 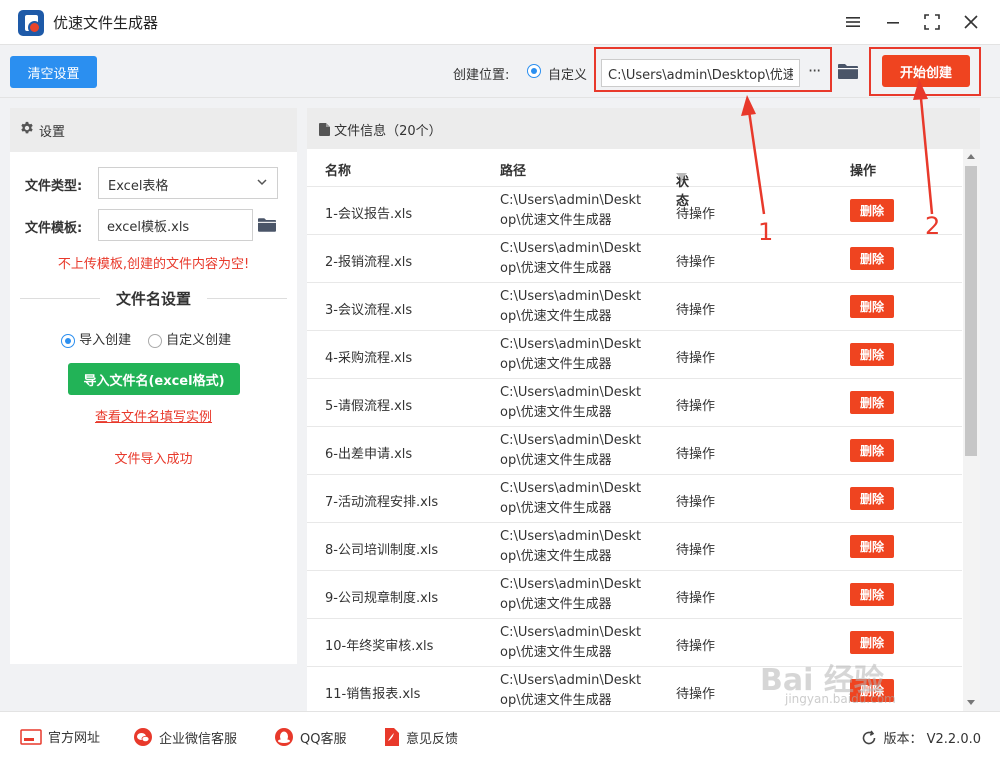 What do you see at coordinates (766, 232) in the screenshot?
I see `annotation-label-1: 1` at bounding box center [766, 232].